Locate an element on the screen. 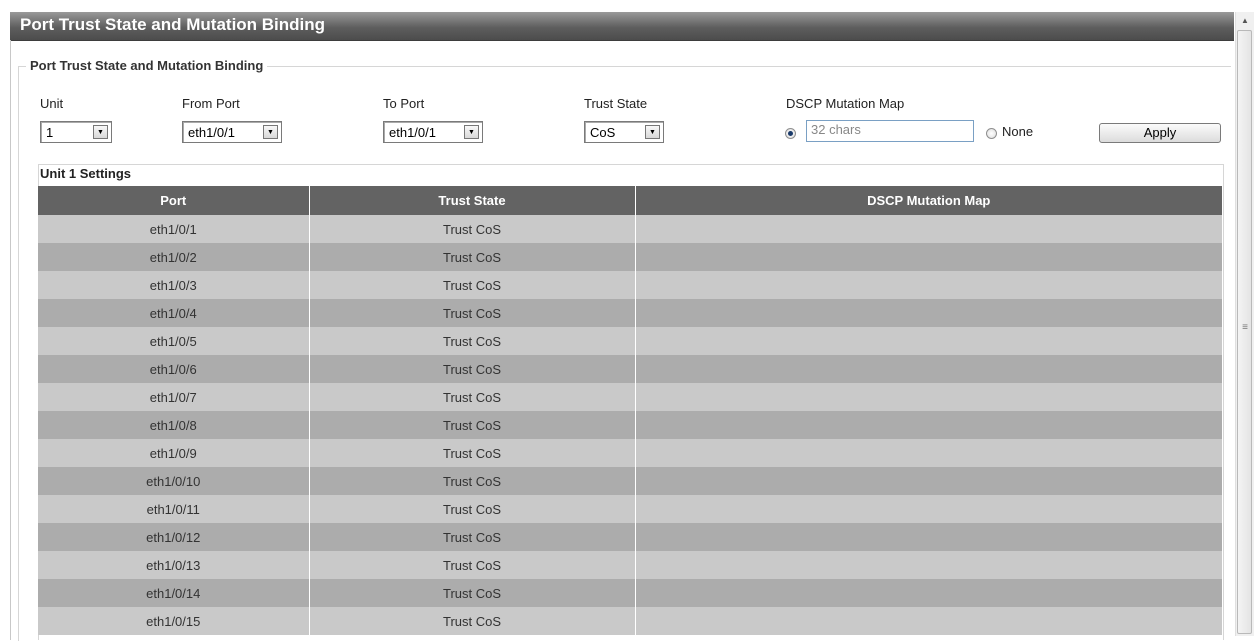 The height and width of the screenshot is (641, 1260). table-row: eth1/0/2 Trust CoS is located at coordinates (630, 257).